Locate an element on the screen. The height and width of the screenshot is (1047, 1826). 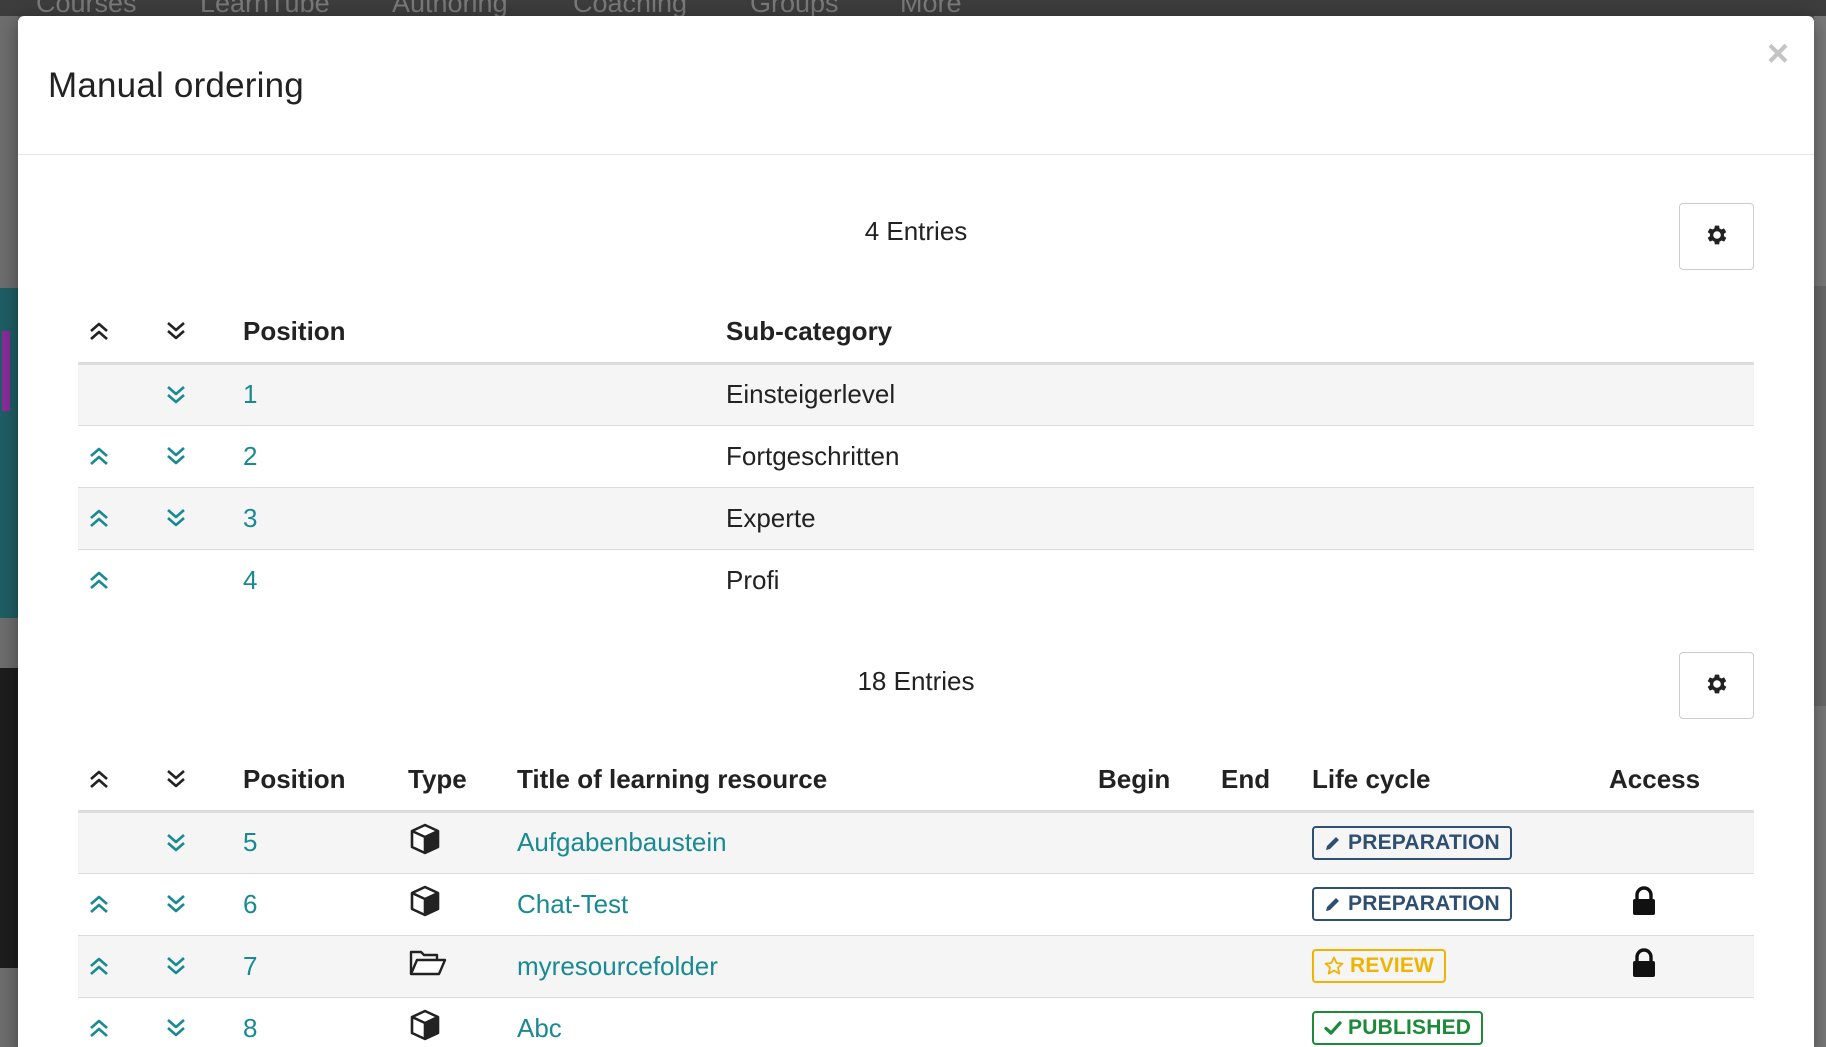
background-right-edge is located at coordinates (1820, 531).